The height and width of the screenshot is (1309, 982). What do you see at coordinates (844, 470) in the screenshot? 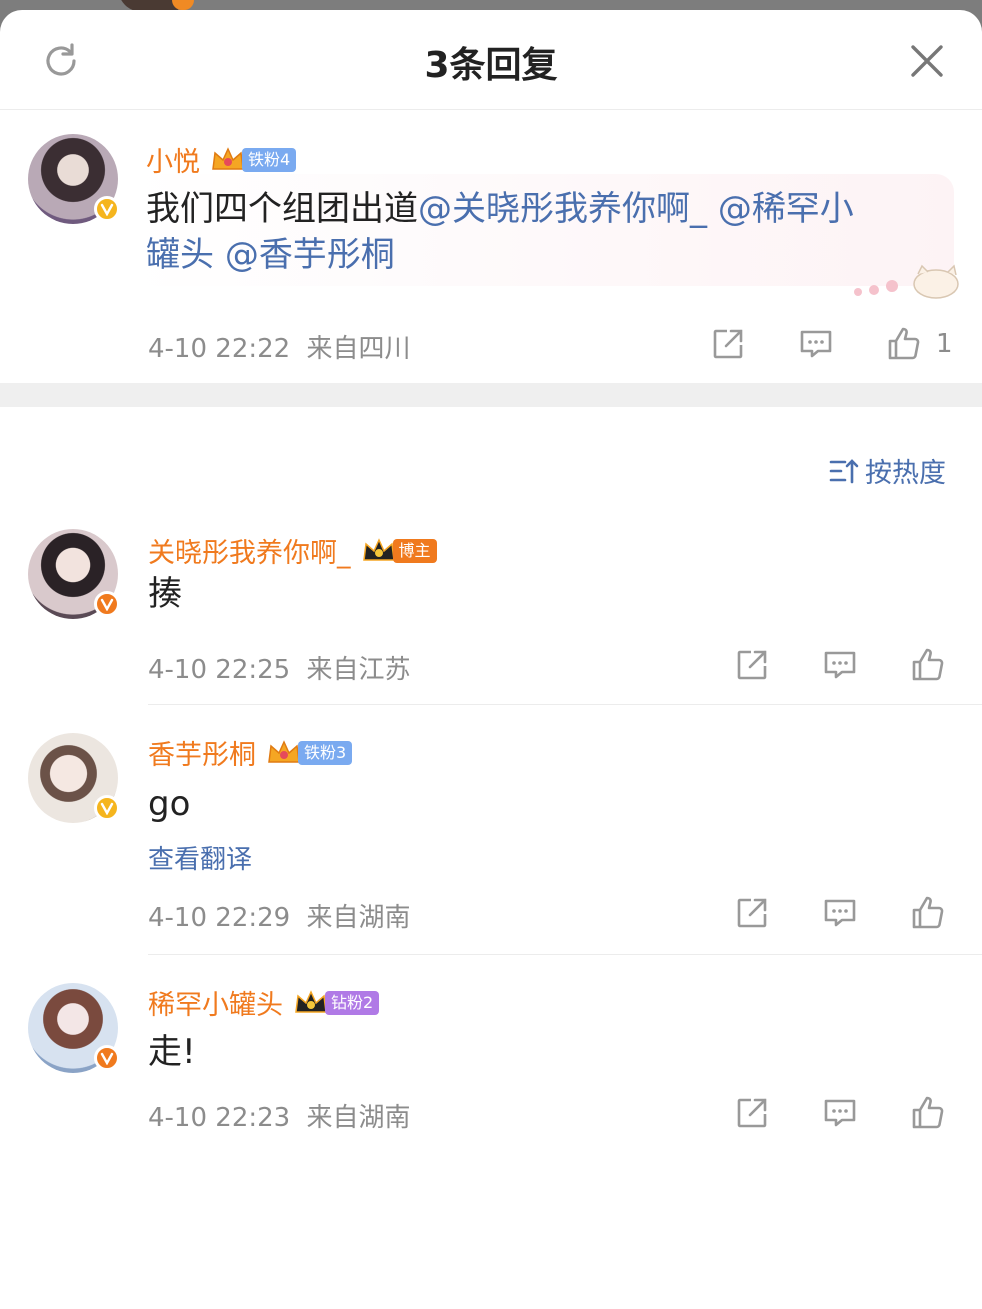
I see `sort-icon` at bounding box center [844, 470].